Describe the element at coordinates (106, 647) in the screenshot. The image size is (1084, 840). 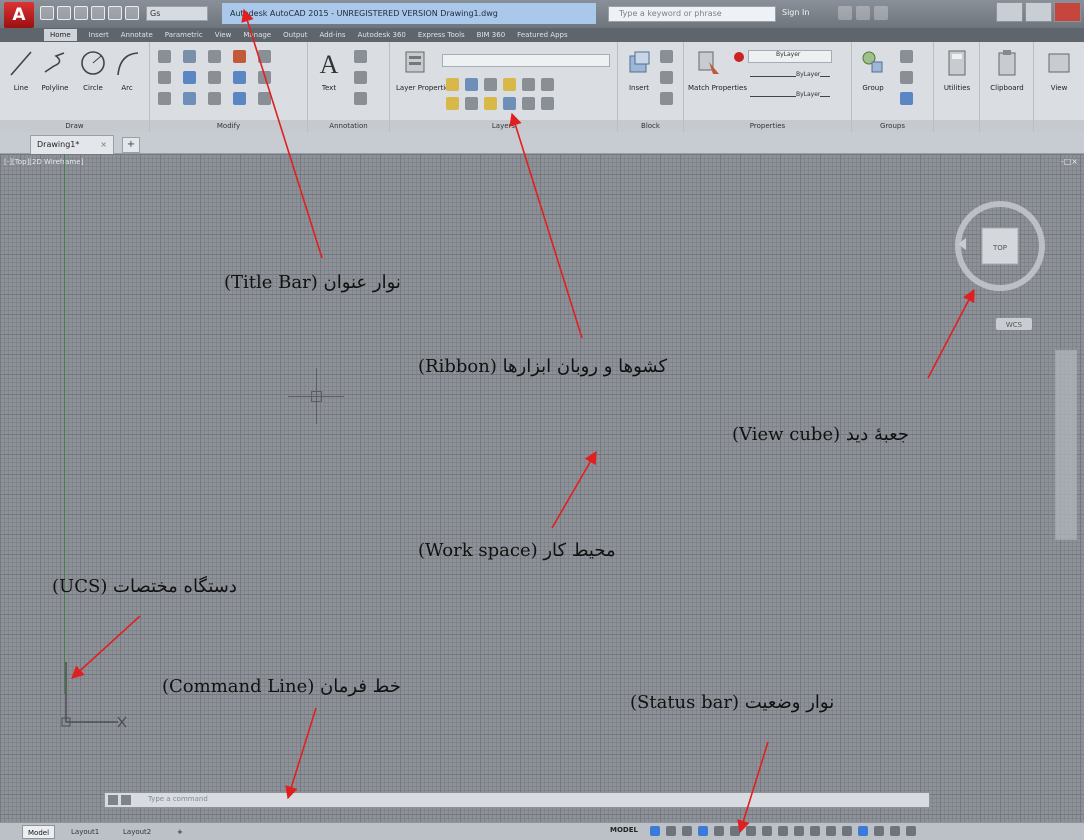
I see `ucs-arrow` at that location.